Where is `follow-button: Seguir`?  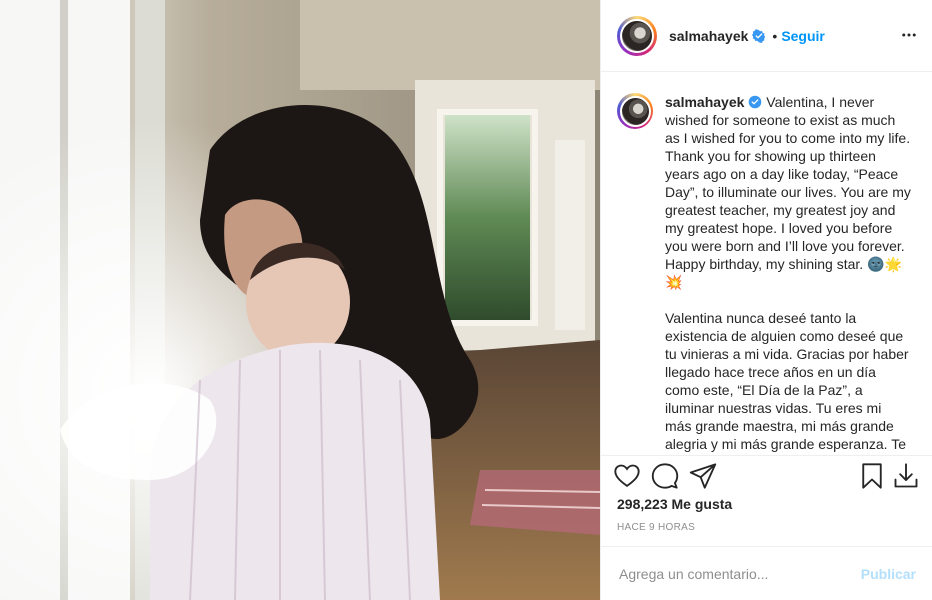
follow-button: Seguir is located at coordinates (803, 36).